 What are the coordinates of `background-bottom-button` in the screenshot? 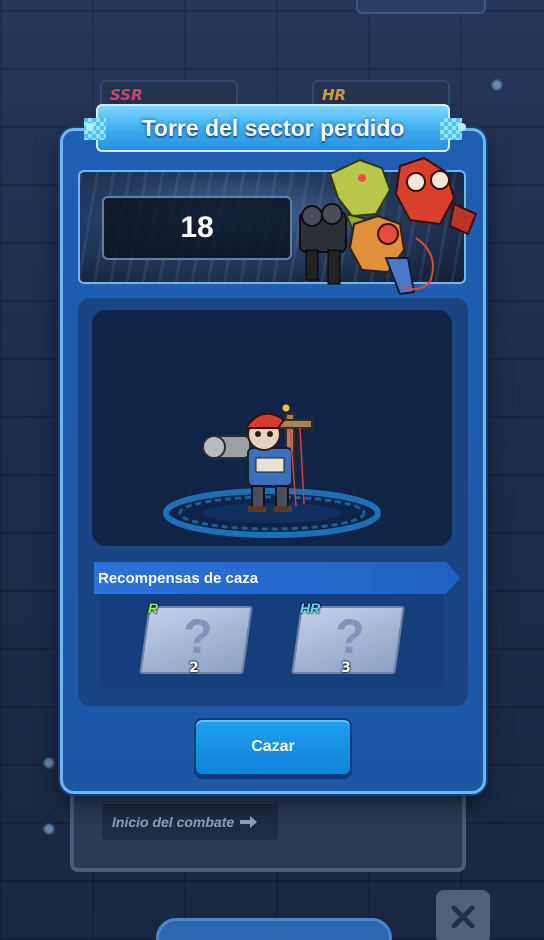 It's located at (274, 929).